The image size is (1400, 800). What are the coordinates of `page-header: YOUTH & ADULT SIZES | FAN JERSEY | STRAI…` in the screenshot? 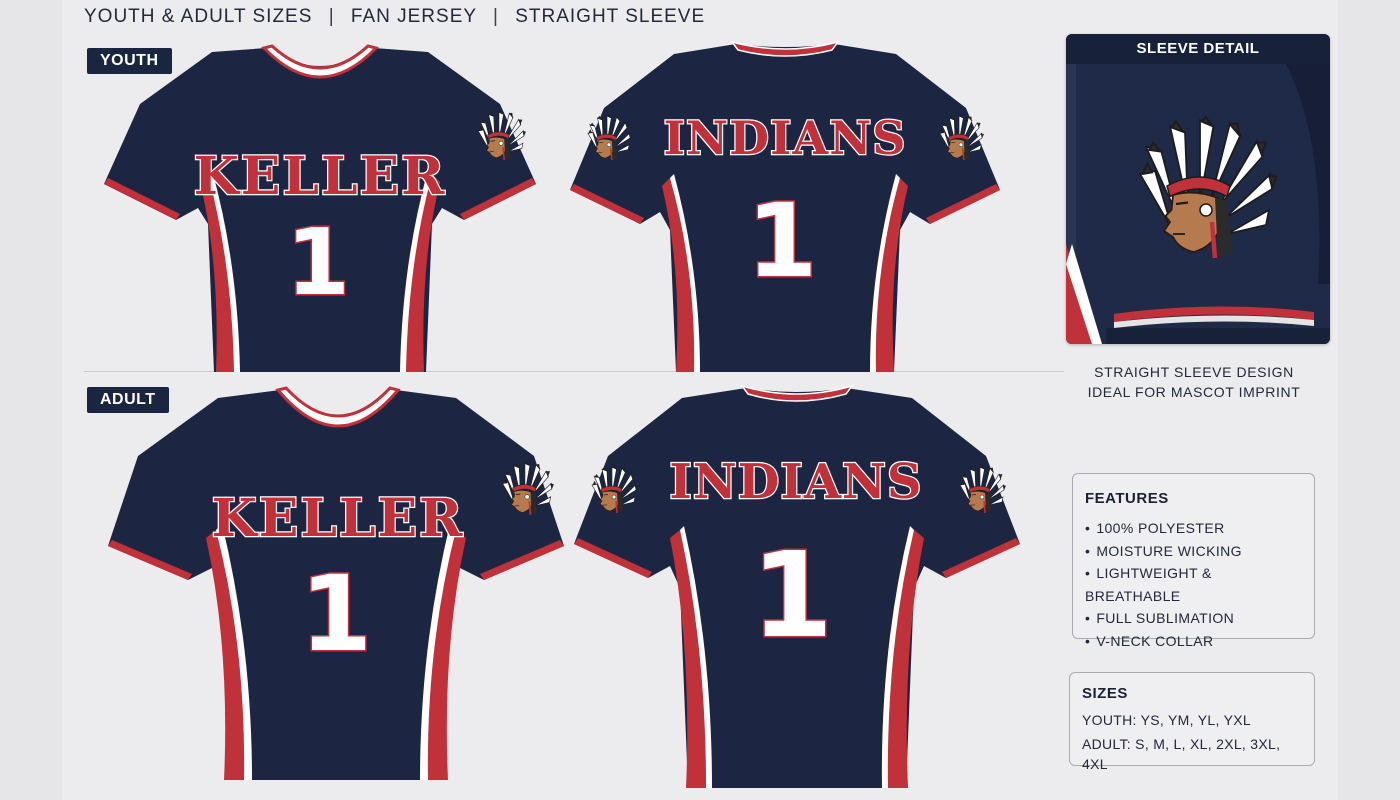 It's located at (394, 17).